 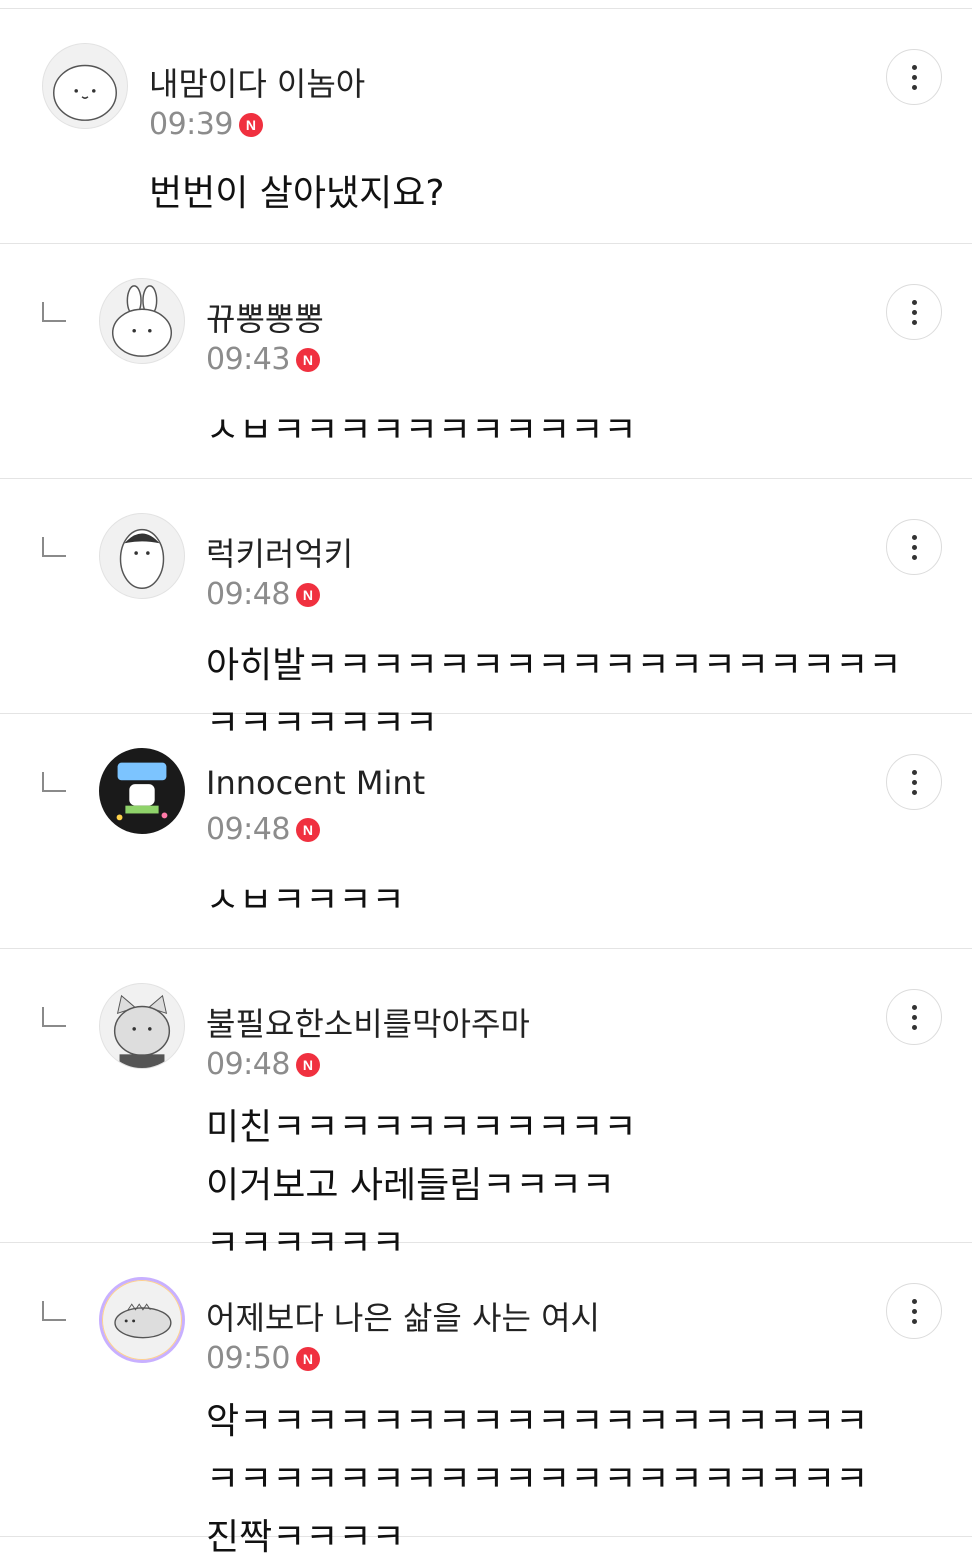 I want to click on seal-character-avatar-icon, so click(x=85, y=86).